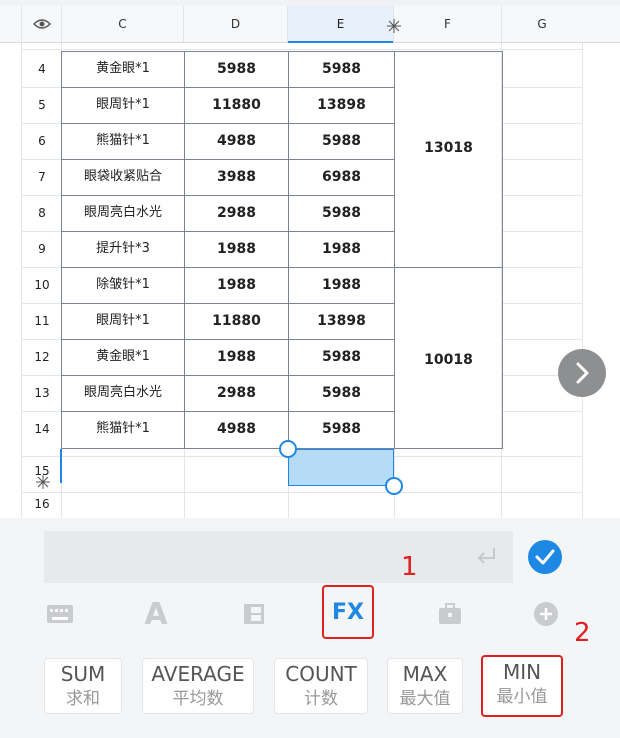 The image size is (620, 738). I want to click on row-header: 11, so click(42, 321).